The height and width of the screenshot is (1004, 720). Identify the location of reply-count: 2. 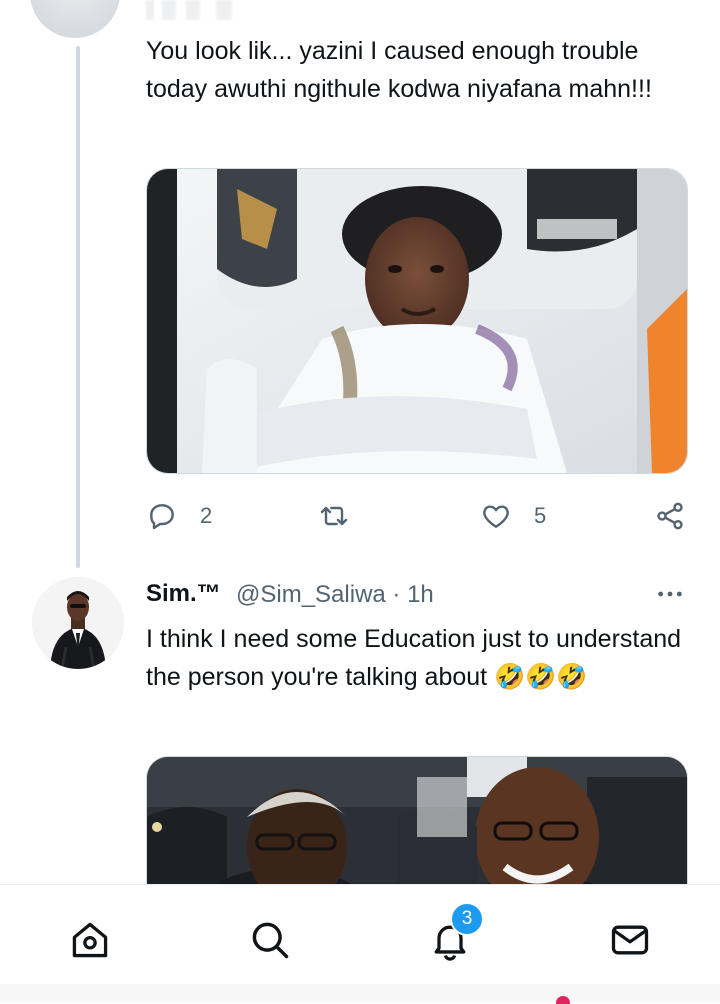
(206, 515).